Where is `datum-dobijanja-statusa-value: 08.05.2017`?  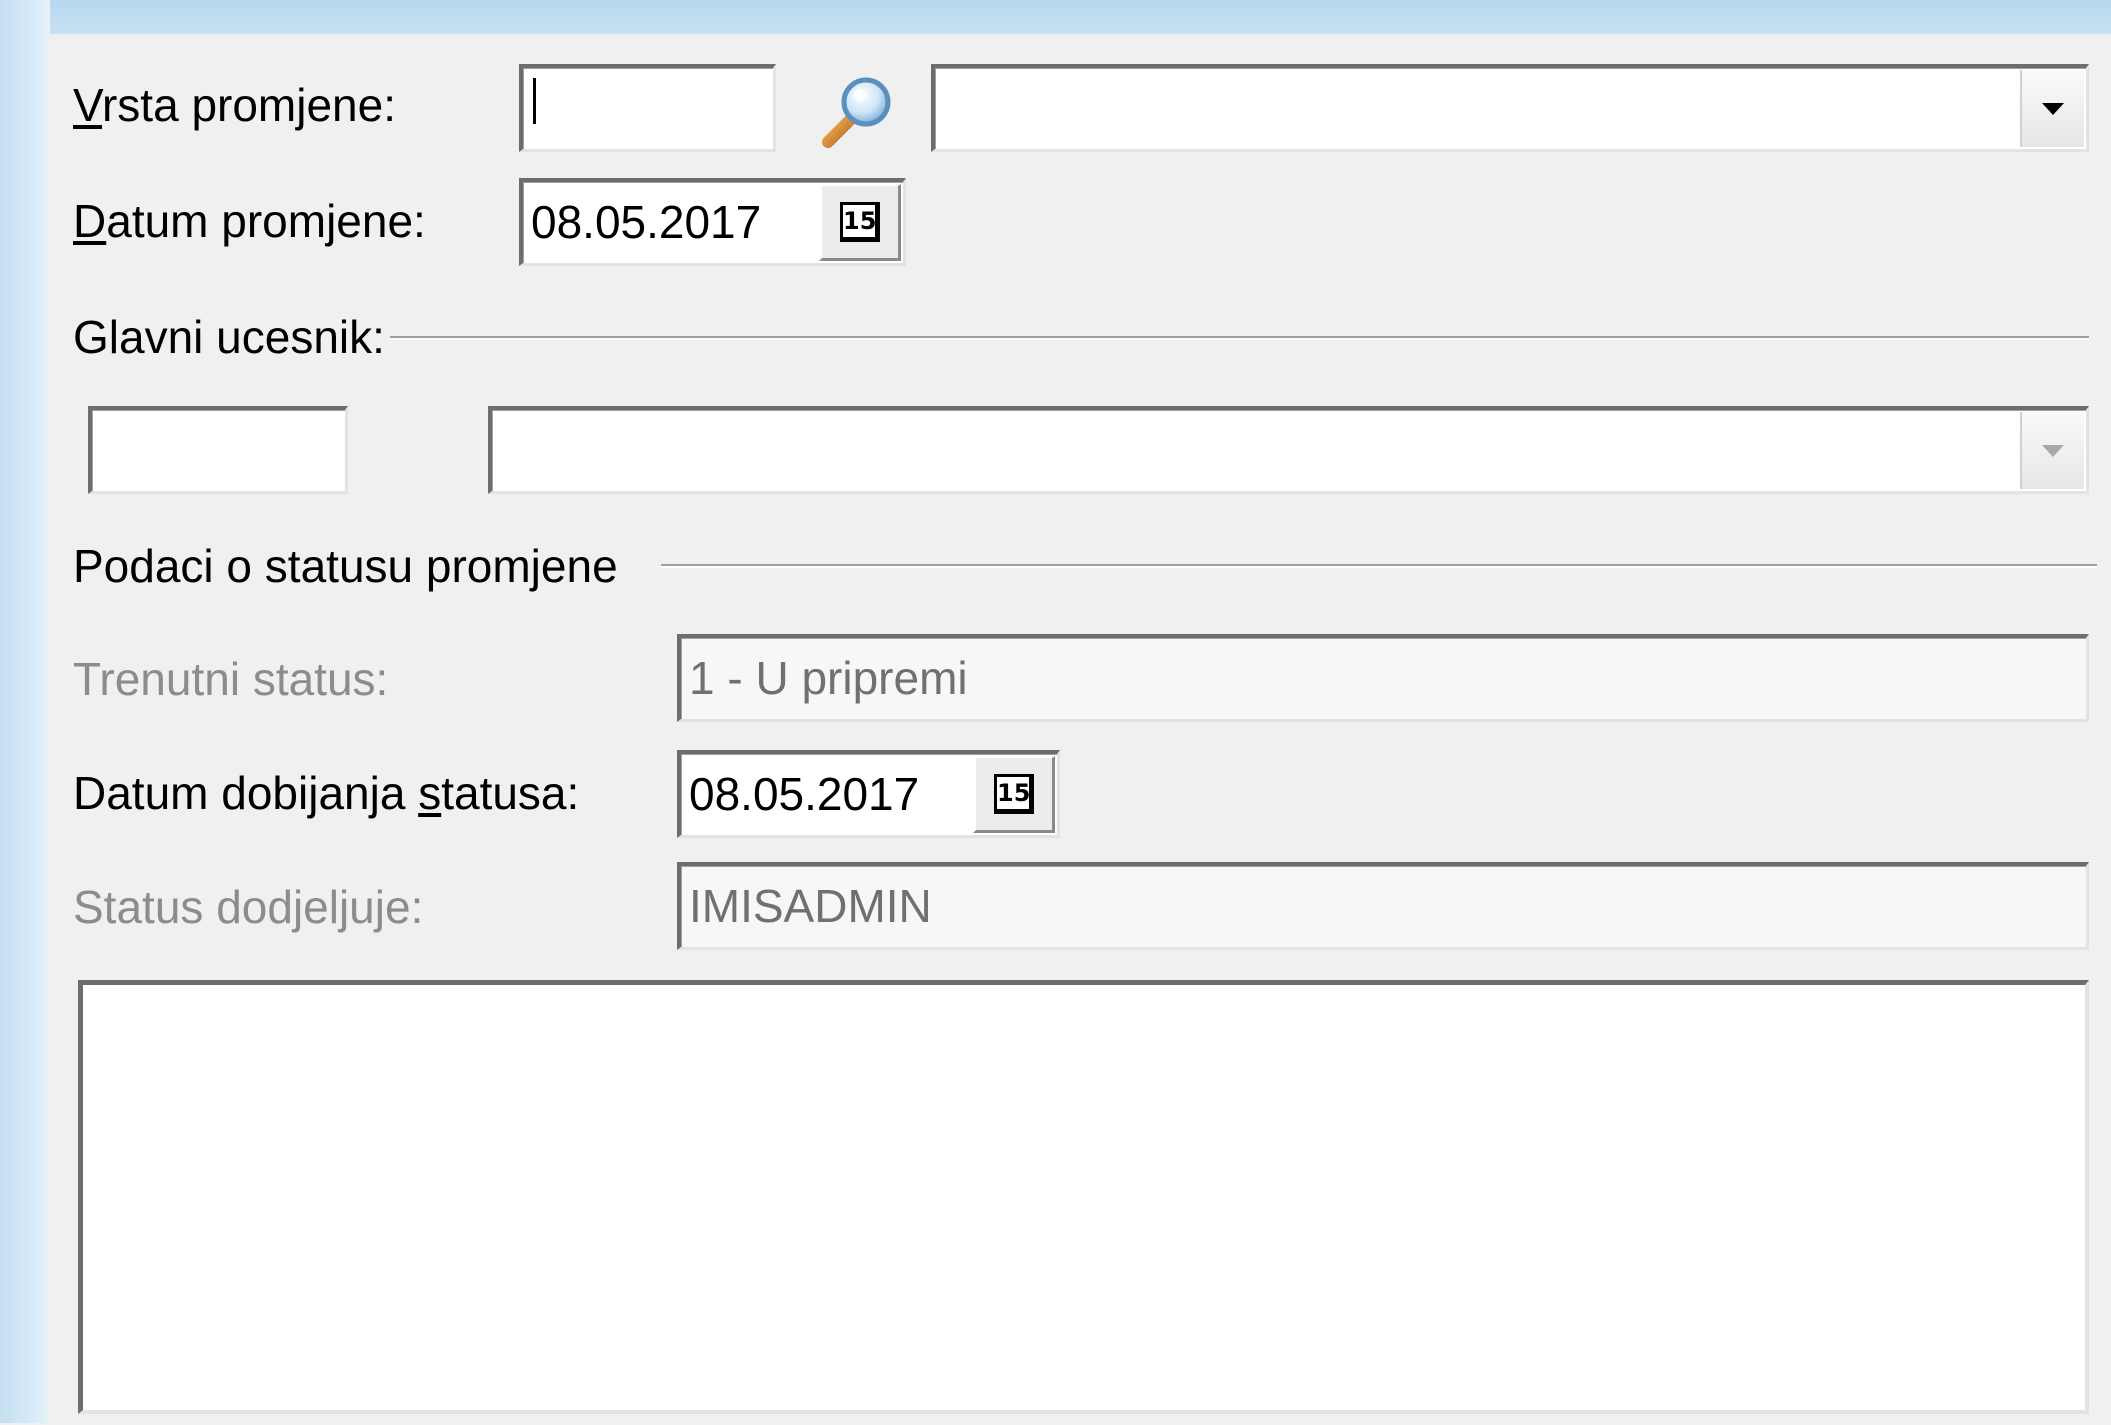
datum-dobijanja-statusa-value: 08.05.2017 is located at coordinates (804, 793).